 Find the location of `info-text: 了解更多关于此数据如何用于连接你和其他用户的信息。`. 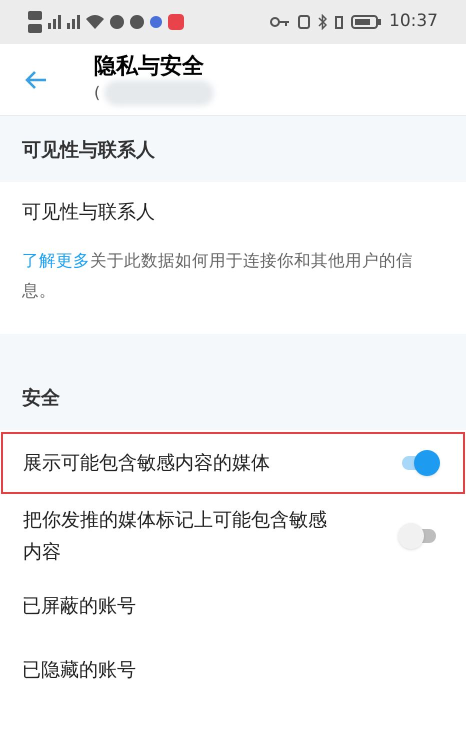

info-text: 了解更多关于此数据如何用于连接你和其他用户的信息。 is located at coordinates (218, 276).